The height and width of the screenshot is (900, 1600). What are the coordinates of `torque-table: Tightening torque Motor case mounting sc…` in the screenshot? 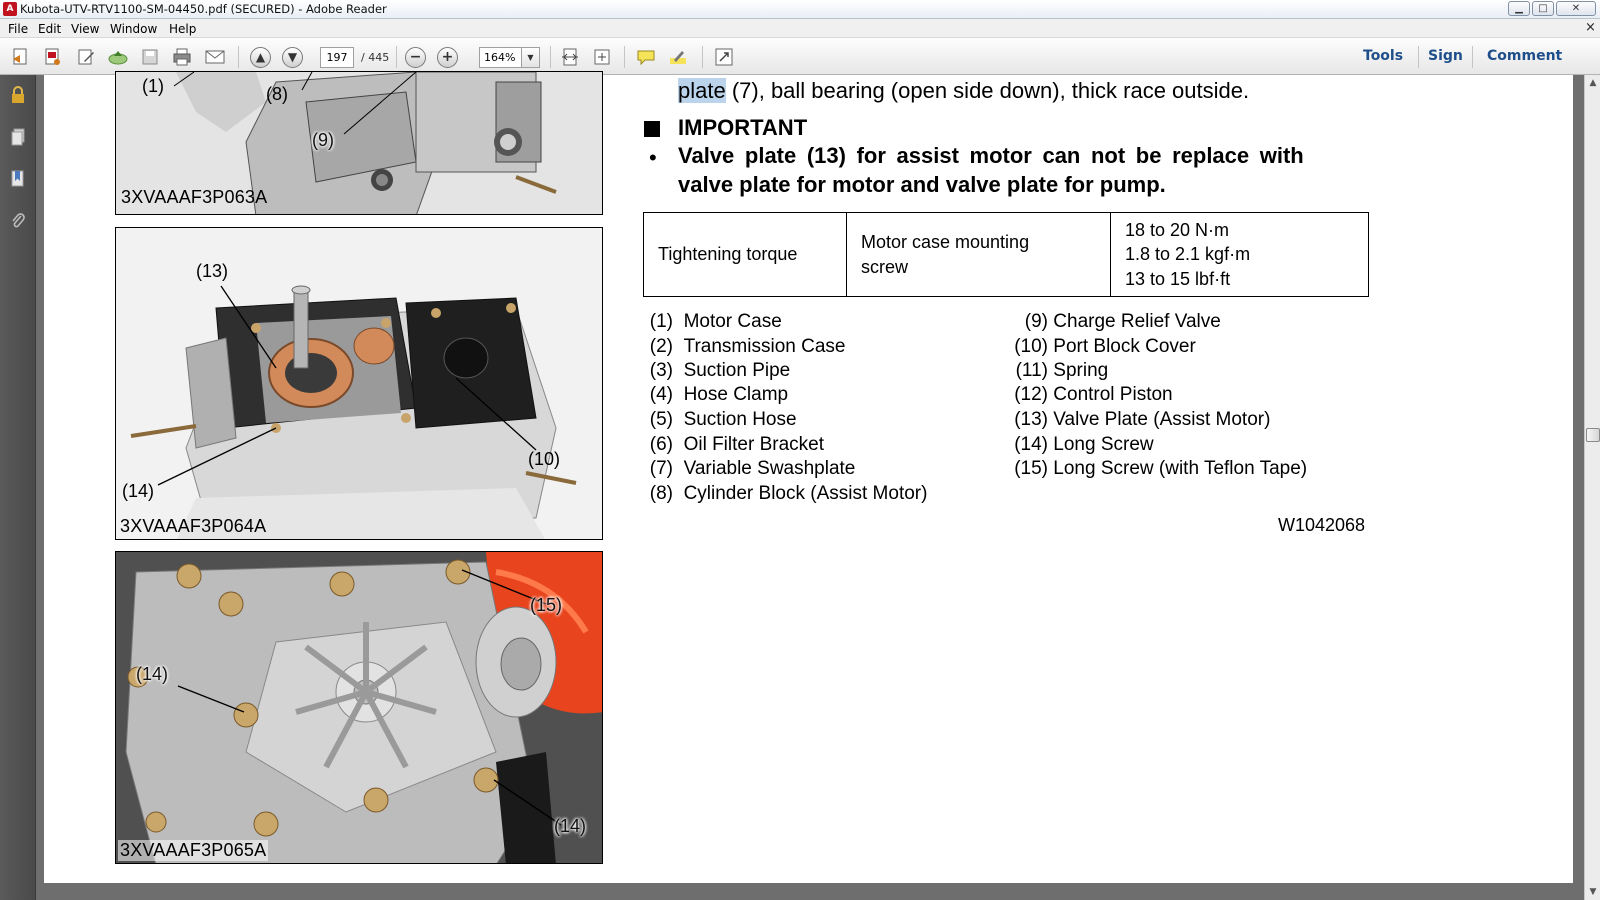 It's located at (1006, 254).